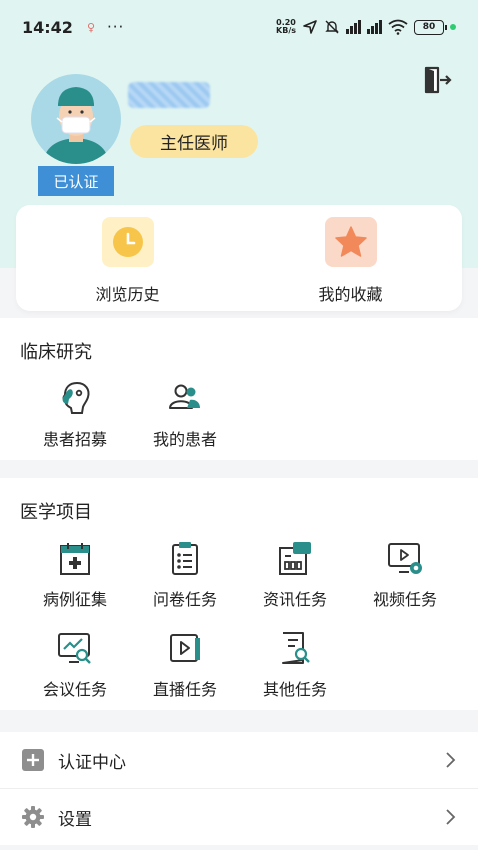  I want to click on clock-icon, so click(127, 242).